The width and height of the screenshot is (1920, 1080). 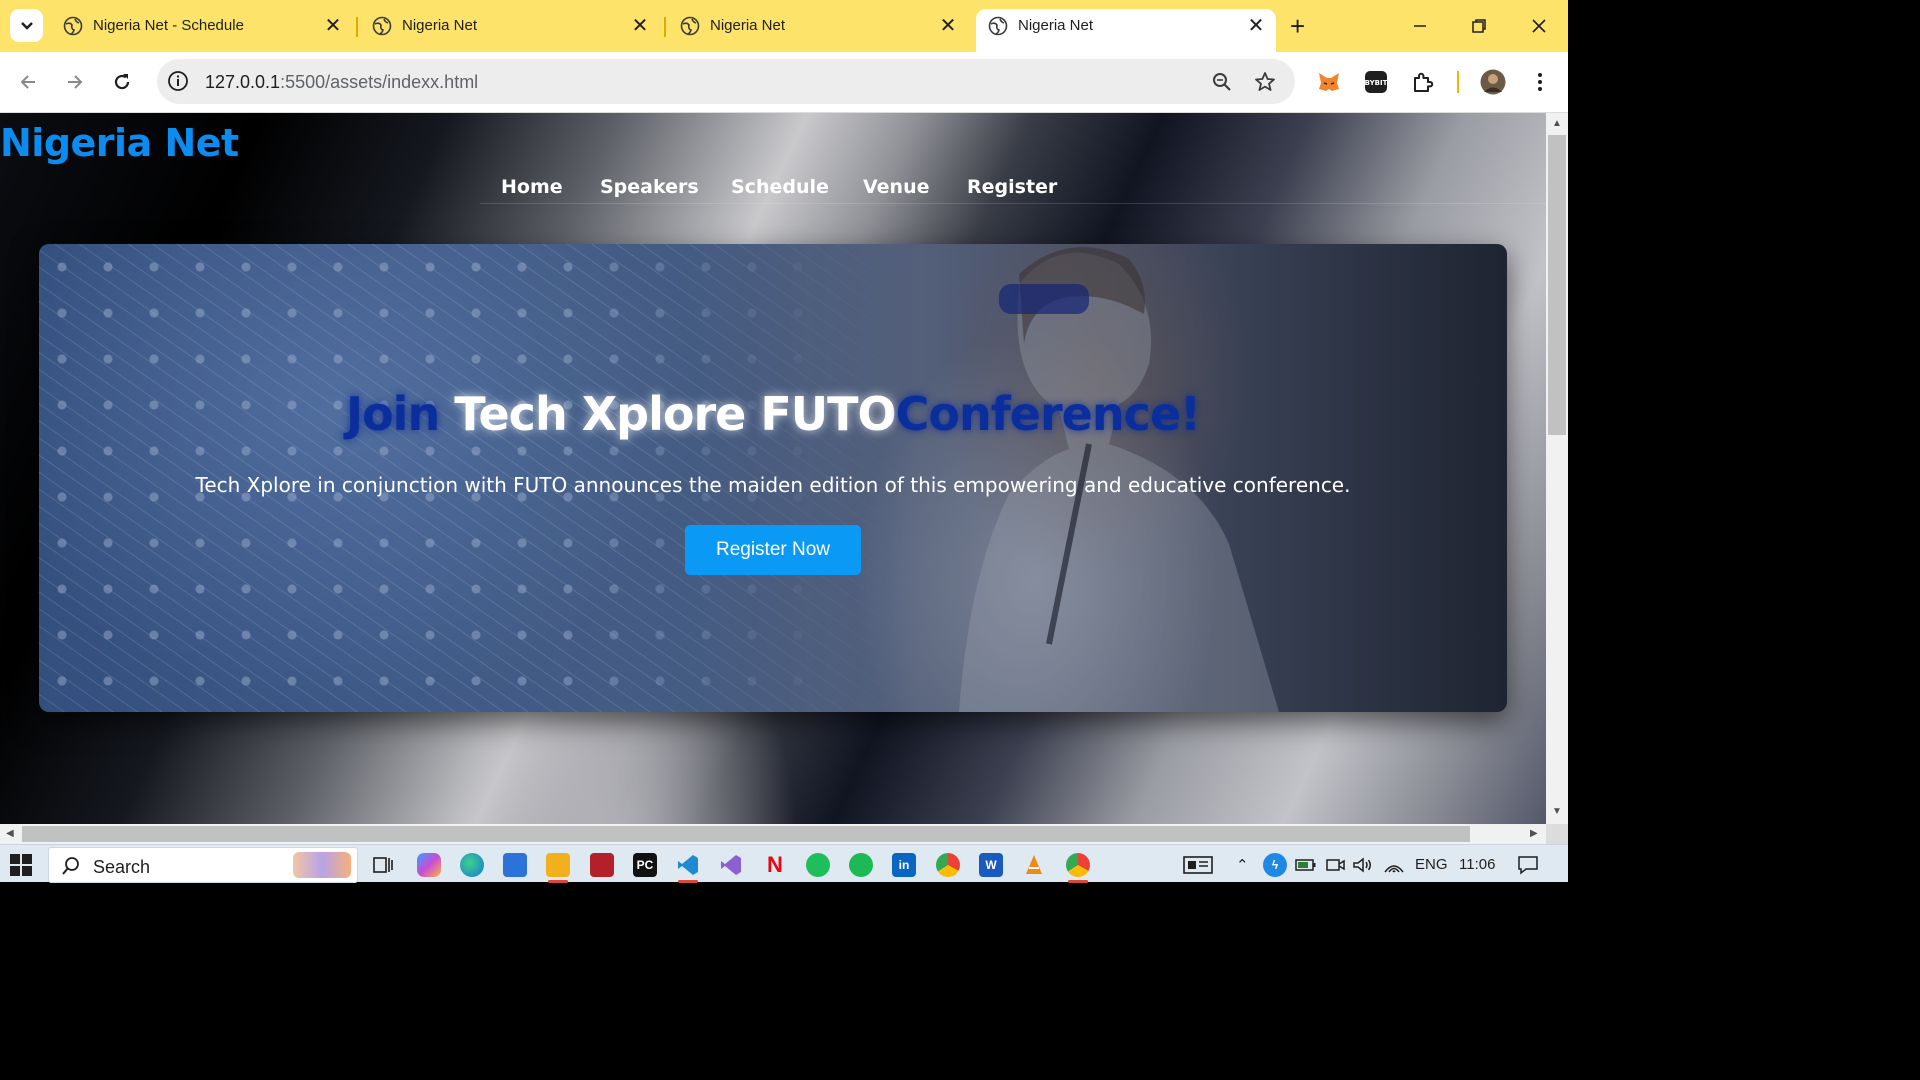 I want to click on tab-nigeria-net-active: Nigeria Net ✕, so click(x=1128, y=26).